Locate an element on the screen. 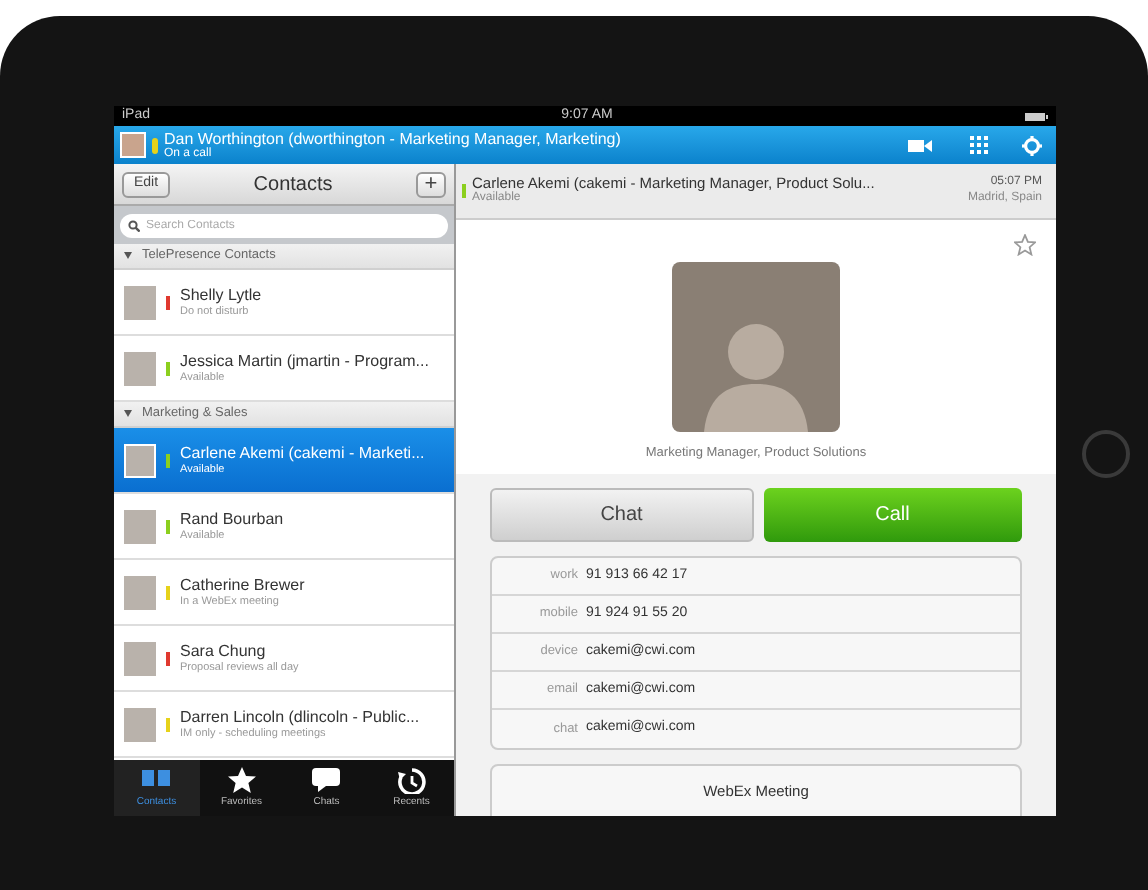  contact-name: Shelly Lytle is located at coordinates (221, 294).